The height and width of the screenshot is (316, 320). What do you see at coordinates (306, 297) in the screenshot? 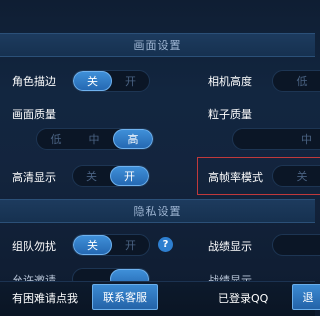
I see `logout-button: 退` at bounding box center [306, 297].